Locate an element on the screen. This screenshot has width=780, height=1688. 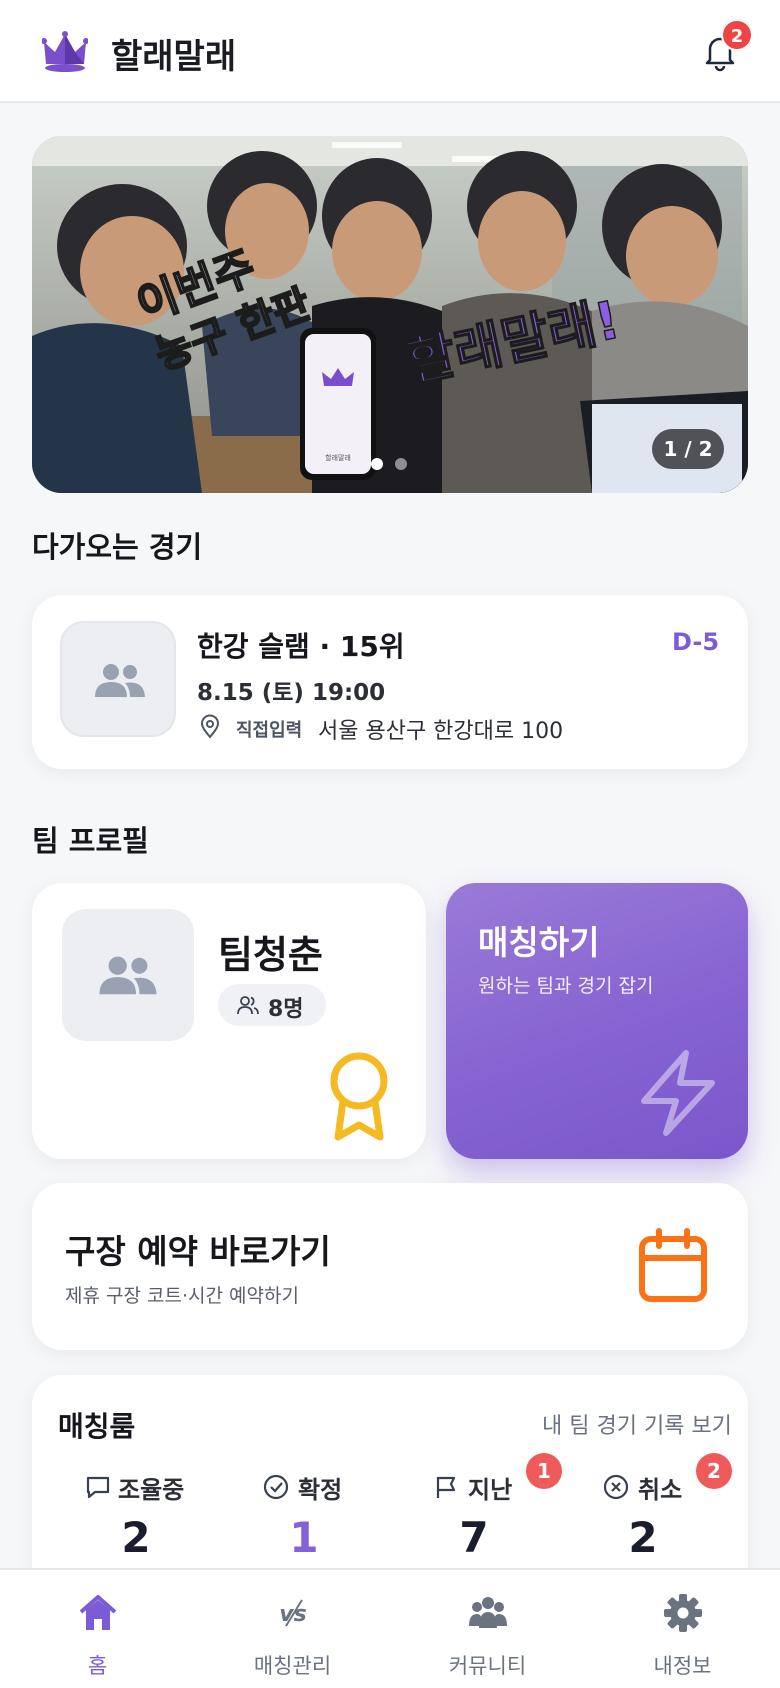
stat-value-confirmed: 1 is located at coordinates (304, 1537).